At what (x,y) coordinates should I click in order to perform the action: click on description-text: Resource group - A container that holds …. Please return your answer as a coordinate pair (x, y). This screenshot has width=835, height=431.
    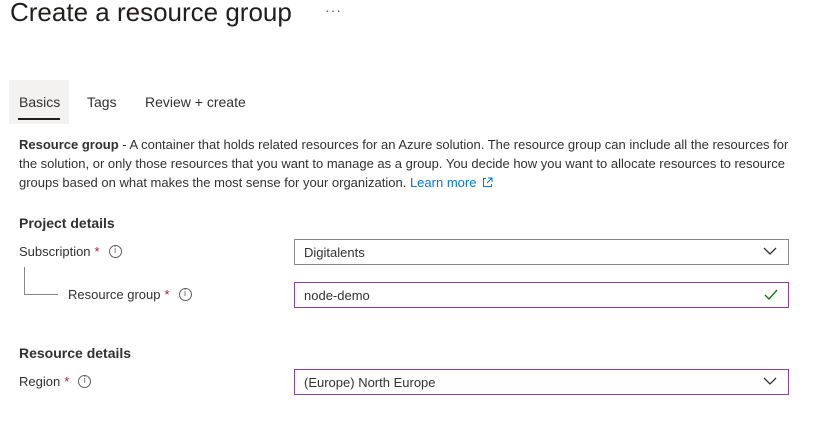
    Looking at the image, I should click on (409, 163).